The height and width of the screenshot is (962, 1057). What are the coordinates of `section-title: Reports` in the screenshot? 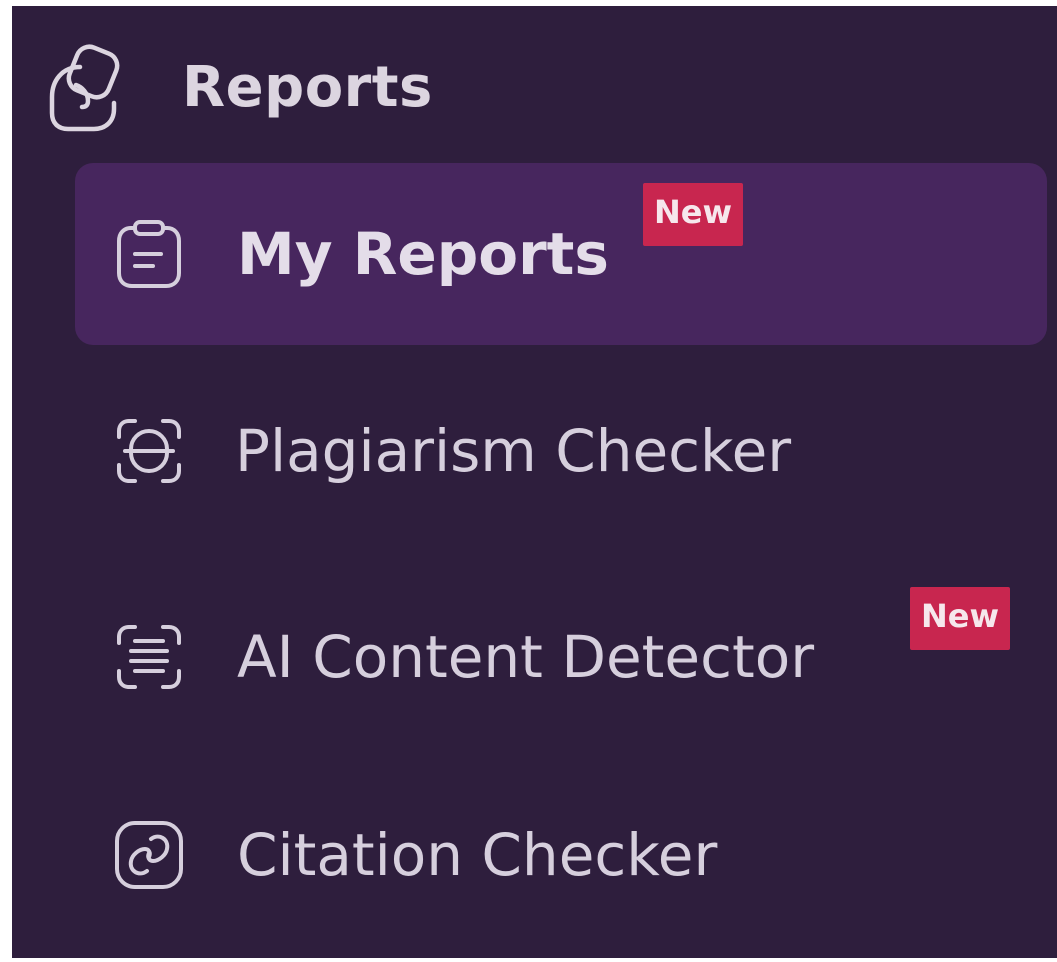 It's located at (307, 87).